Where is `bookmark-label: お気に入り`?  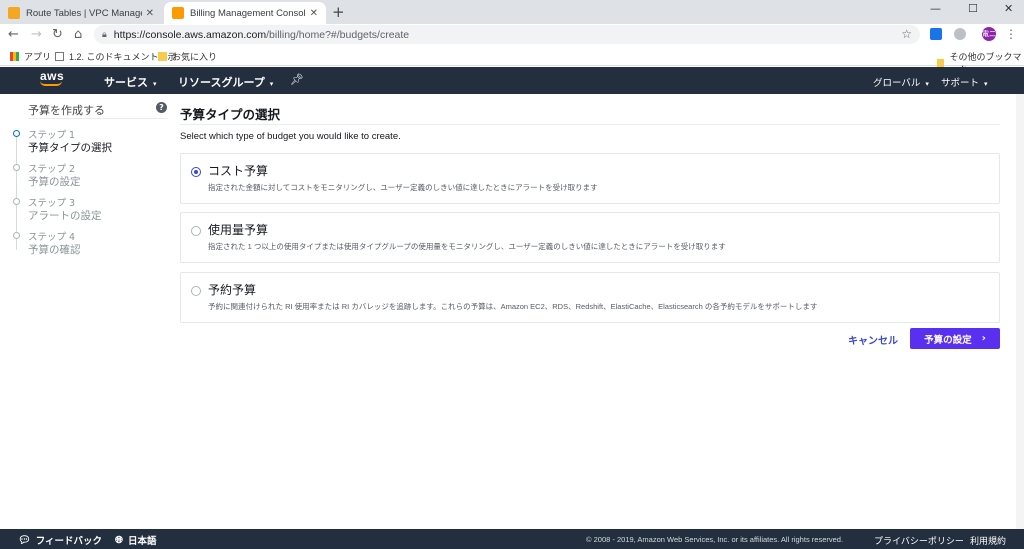 bookmark-label: お気に入り is located at coordinates (195, 57).